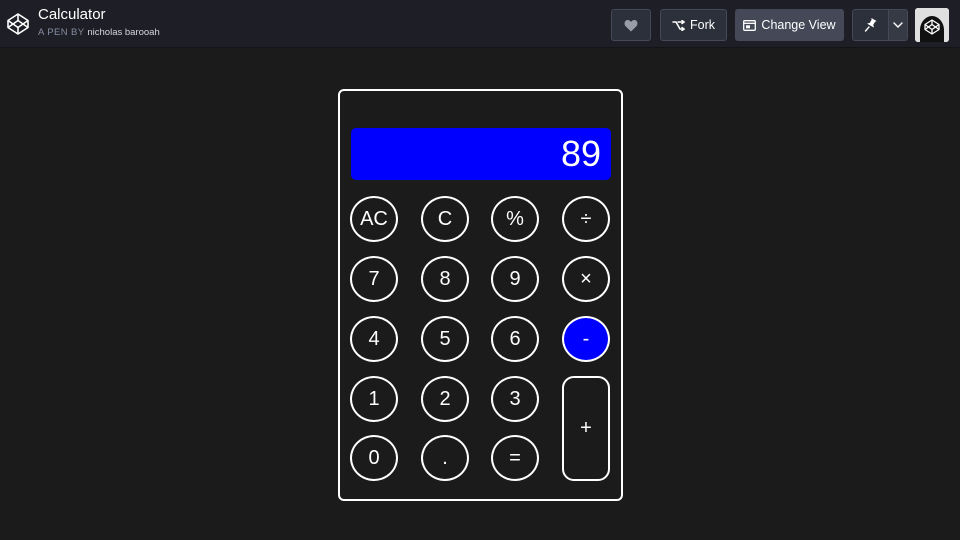  Describe the element at coordinates (374, 339) in the screenshot. I see `key-4: 4` at that location.